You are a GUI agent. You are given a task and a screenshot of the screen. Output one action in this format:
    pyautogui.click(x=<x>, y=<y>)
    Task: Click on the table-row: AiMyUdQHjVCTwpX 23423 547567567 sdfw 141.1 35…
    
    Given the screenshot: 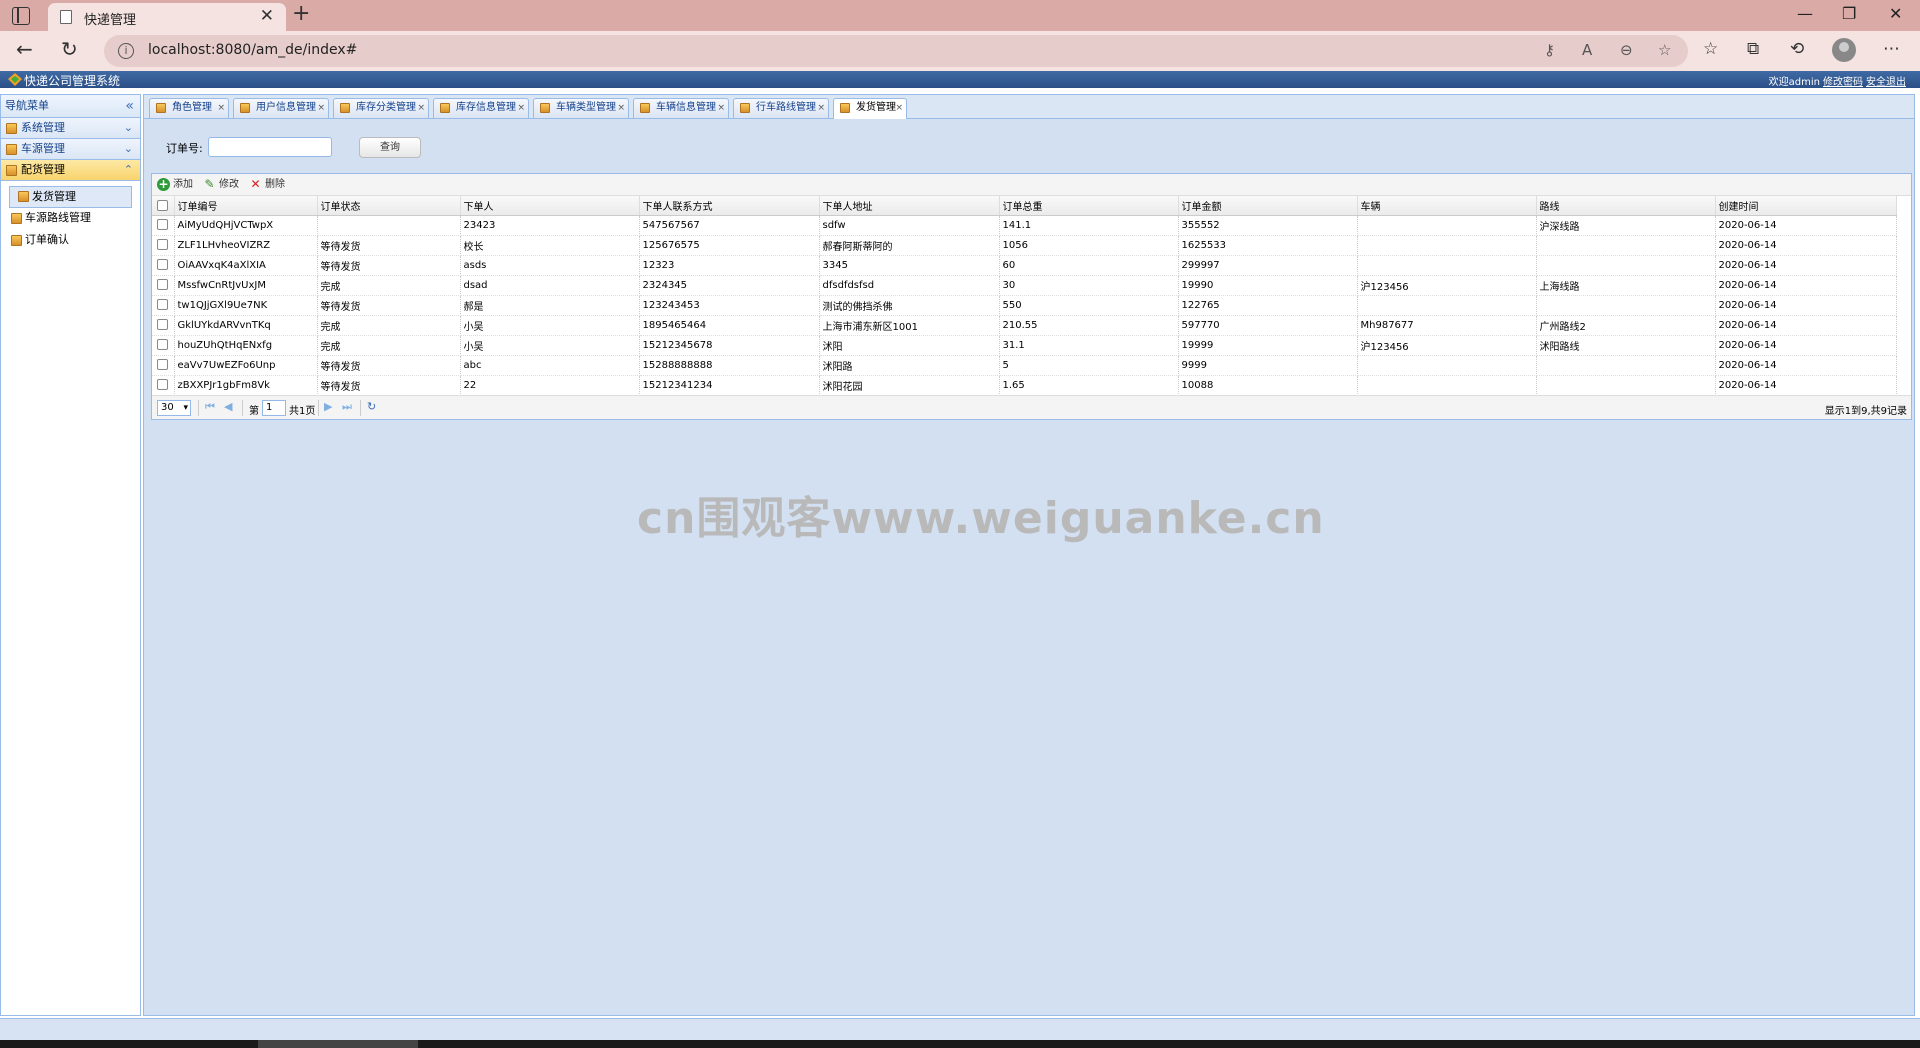 What is the action you would take?
    pyautogui.click(x=1024, y=225)
    